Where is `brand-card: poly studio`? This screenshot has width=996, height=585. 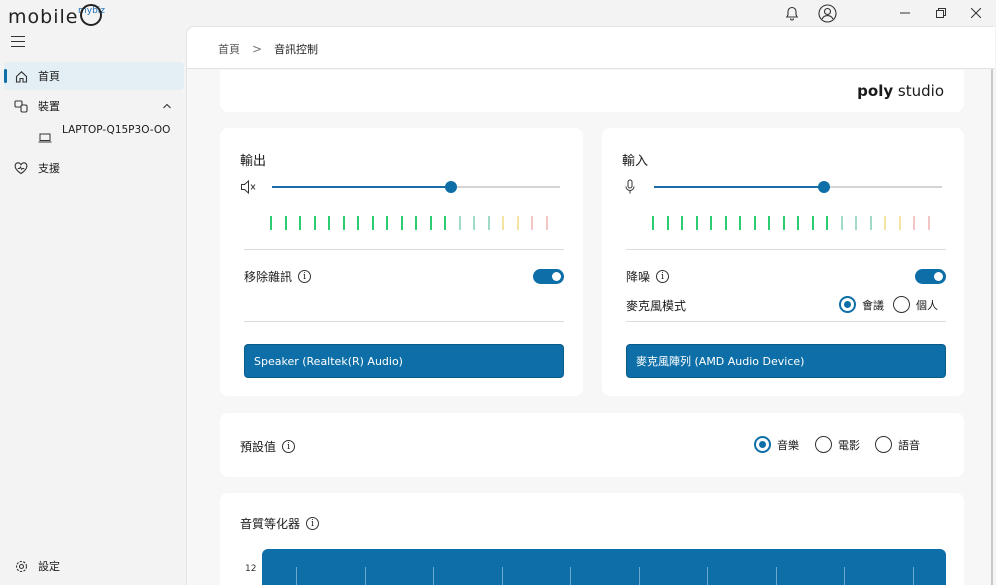
brand-card: poly studio is located at coordinates (592, 91).